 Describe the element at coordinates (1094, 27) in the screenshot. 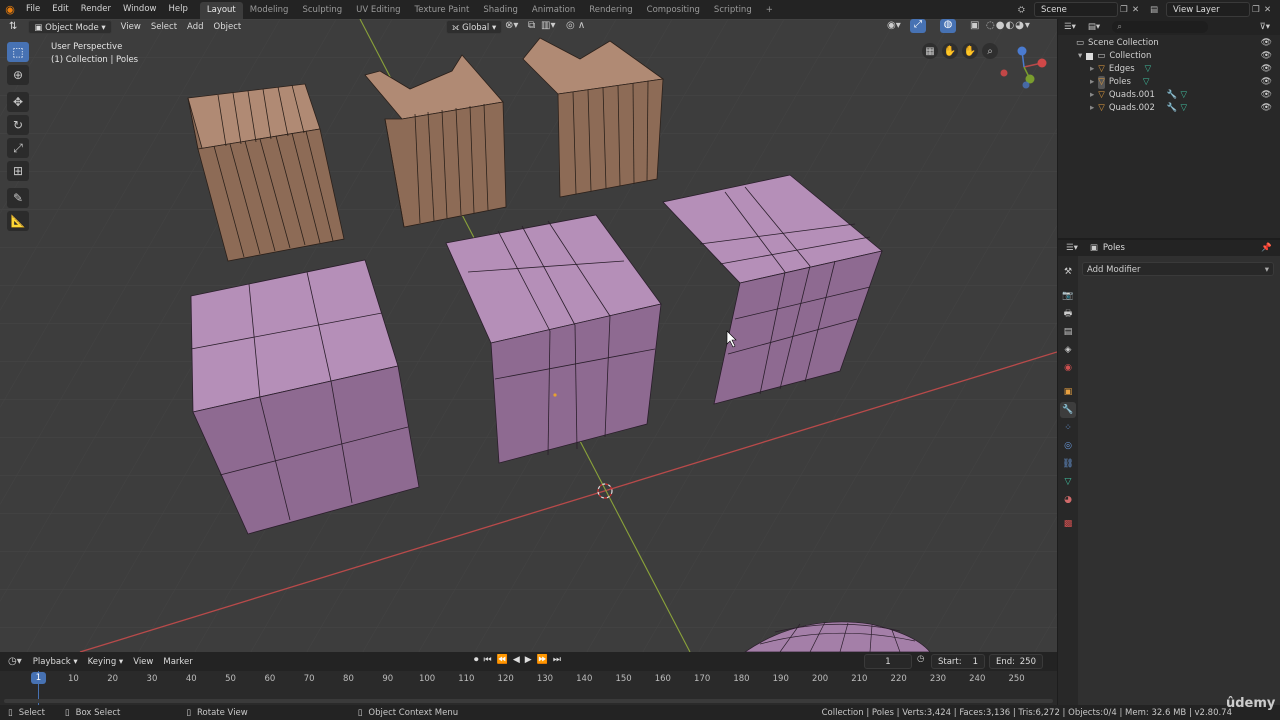

I see `display-mode-icon: ▤▾` at that location.